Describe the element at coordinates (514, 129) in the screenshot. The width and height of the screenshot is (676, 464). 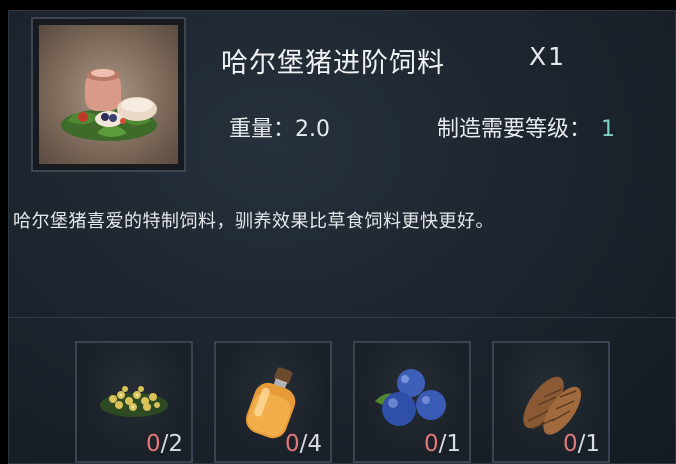
I see `required-level-label: 制造需要等级：` at that location.